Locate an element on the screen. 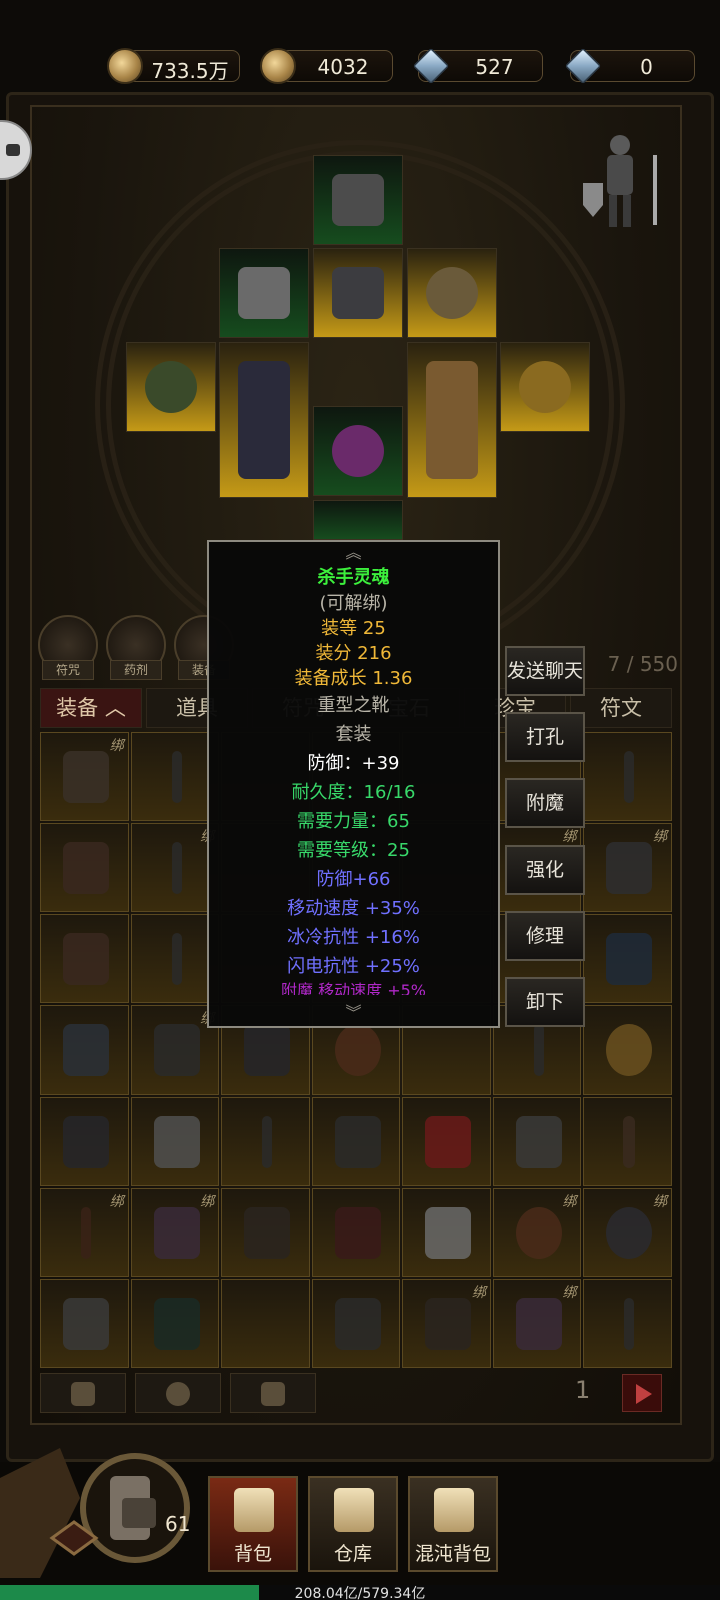 This screenshot has width=720, height=1600. scroll-up-icon: ︽ is located at coordinates (353, 553).